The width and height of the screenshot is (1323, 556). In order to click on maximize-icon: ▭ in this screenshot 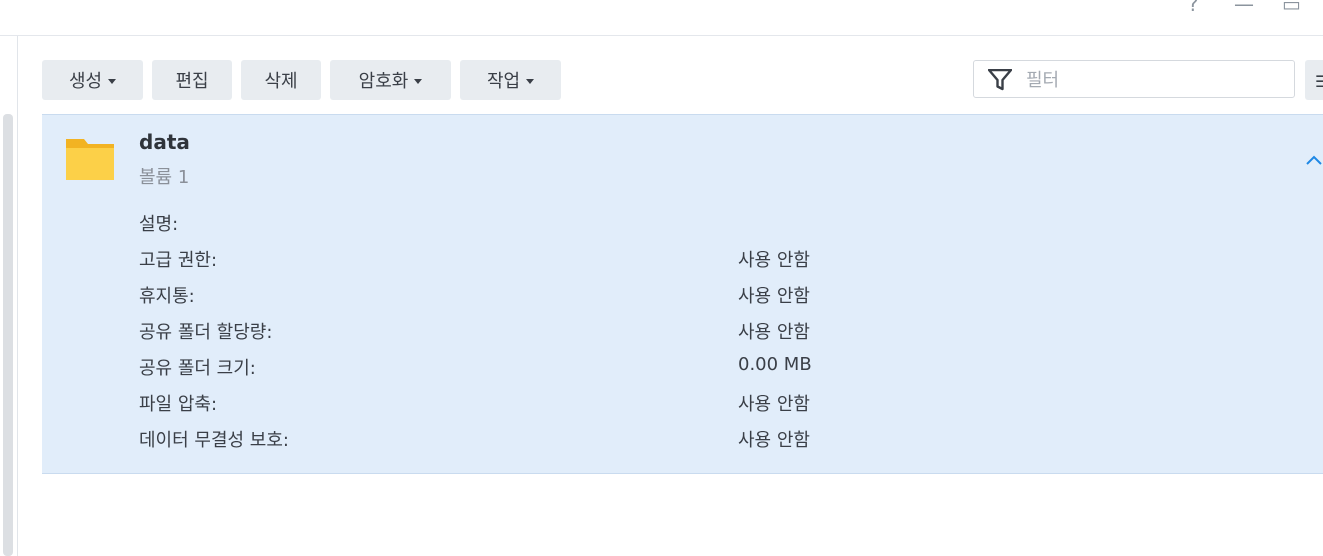, I will do `click(1291, 7)`.